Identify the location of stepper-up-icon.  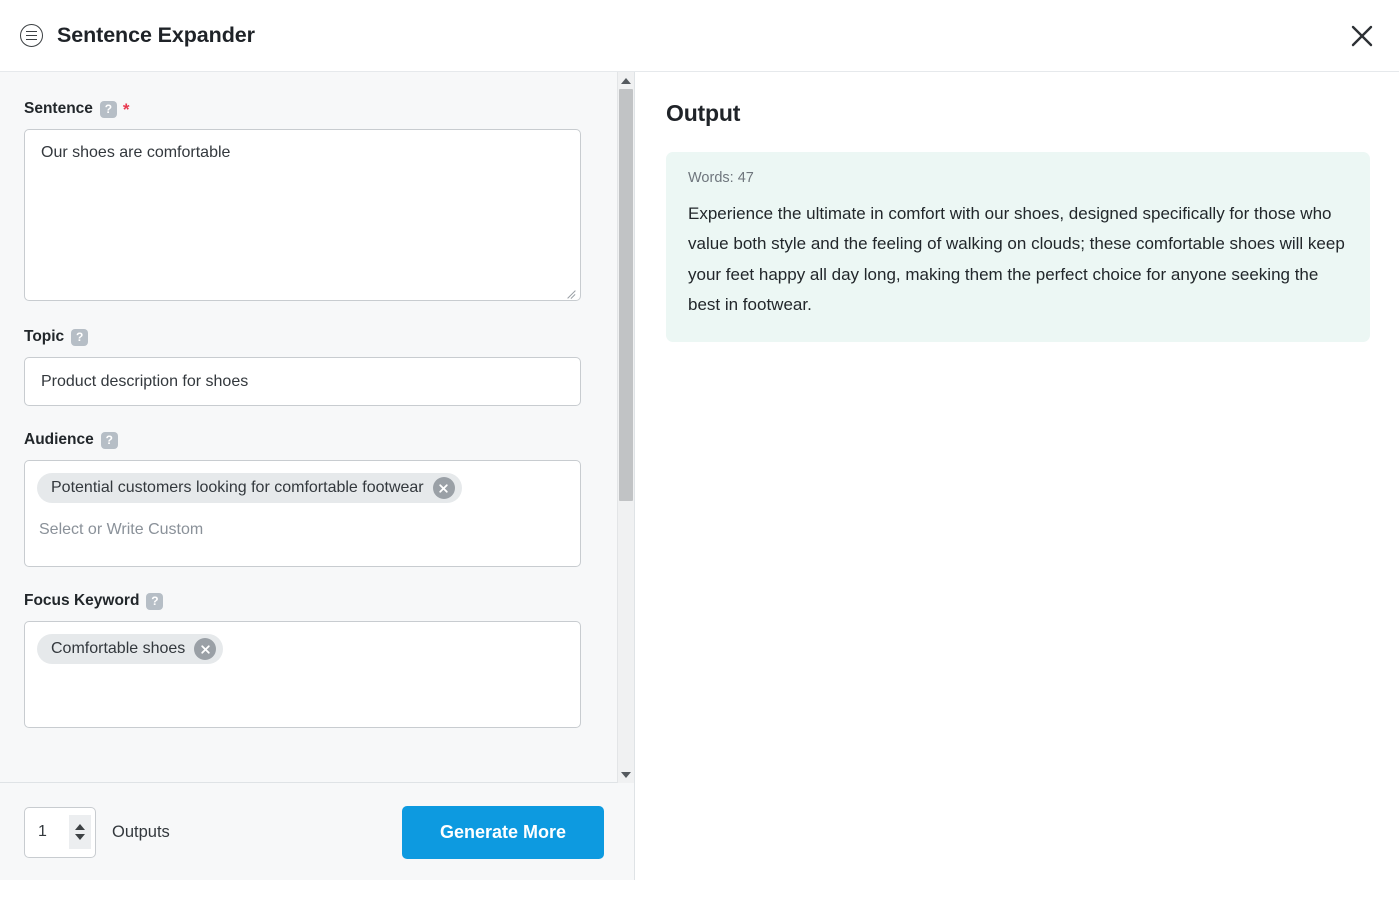
(80, 827).